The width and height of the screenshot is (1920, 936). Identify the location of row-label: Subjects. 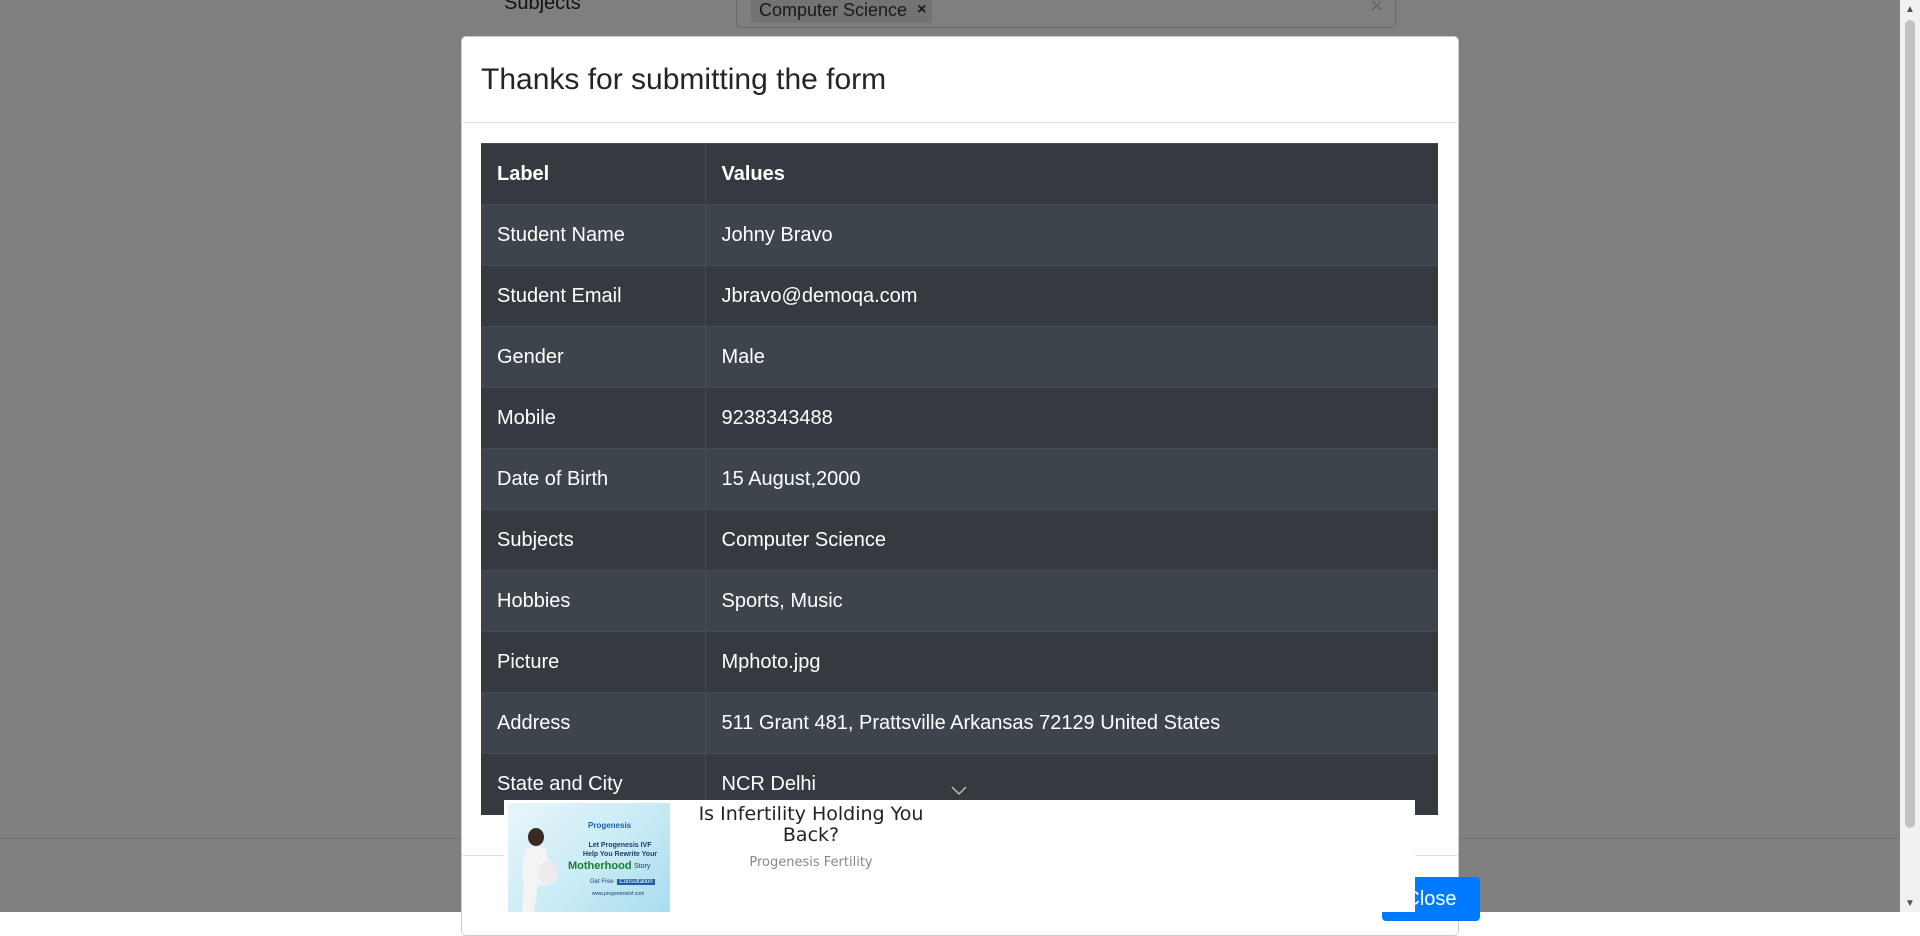
(593, 540).